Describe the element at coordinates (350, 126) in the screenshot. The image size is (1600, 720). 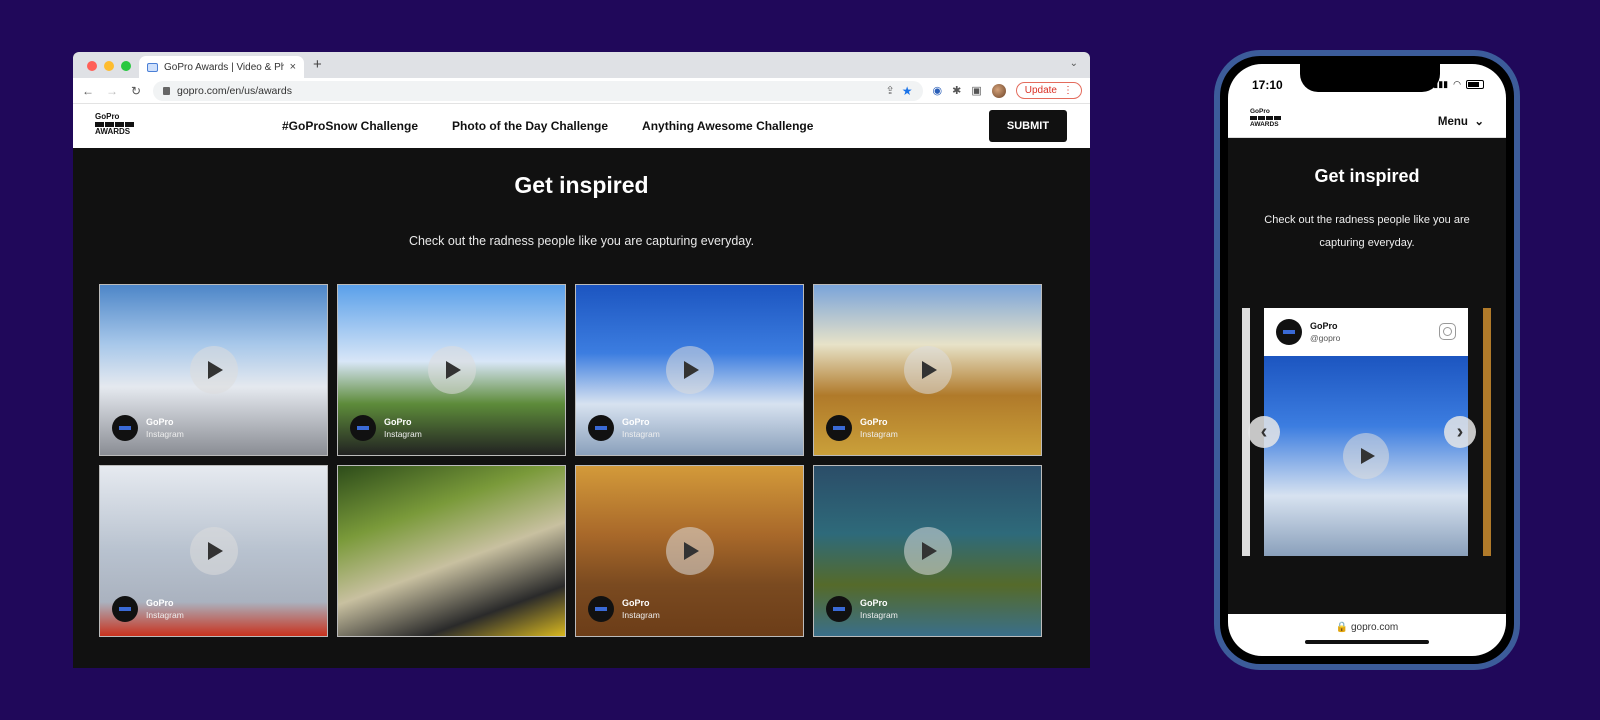
I see `nav-gopro-snow-challenge: #GoProSnow Challenge` at that location.